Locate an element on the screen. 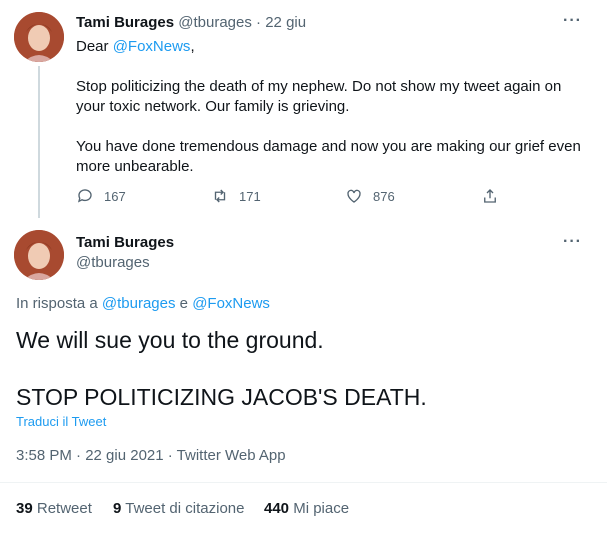 This screenshot has width=607, height=536. likes-stat: 440 Mi piace is located at coordinates (306, 509).